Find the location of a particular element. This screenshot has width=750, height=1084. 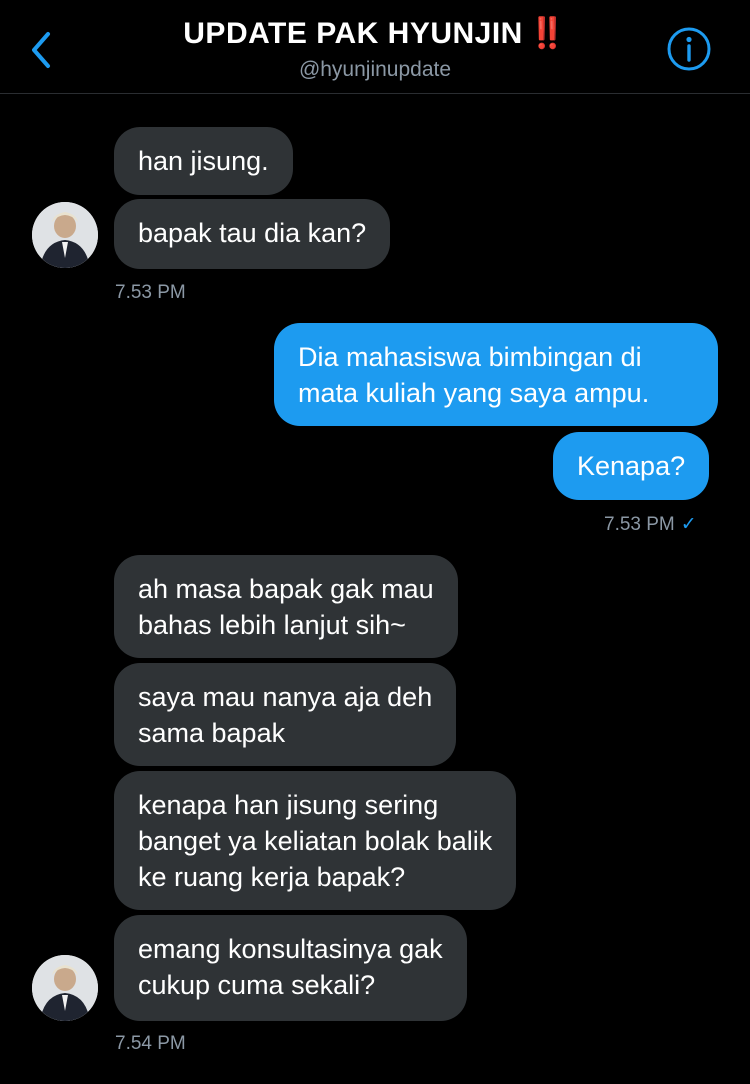

conversation-header: UPDATE PAK HYUNJIN ‼️ @hyunjinupdate is located at coordinates (375, 47).